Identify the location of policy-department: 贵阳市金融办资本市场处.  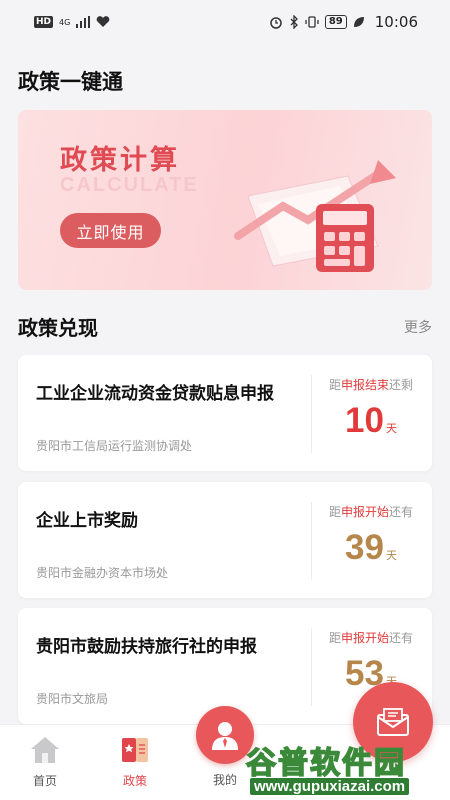
(102, 573).